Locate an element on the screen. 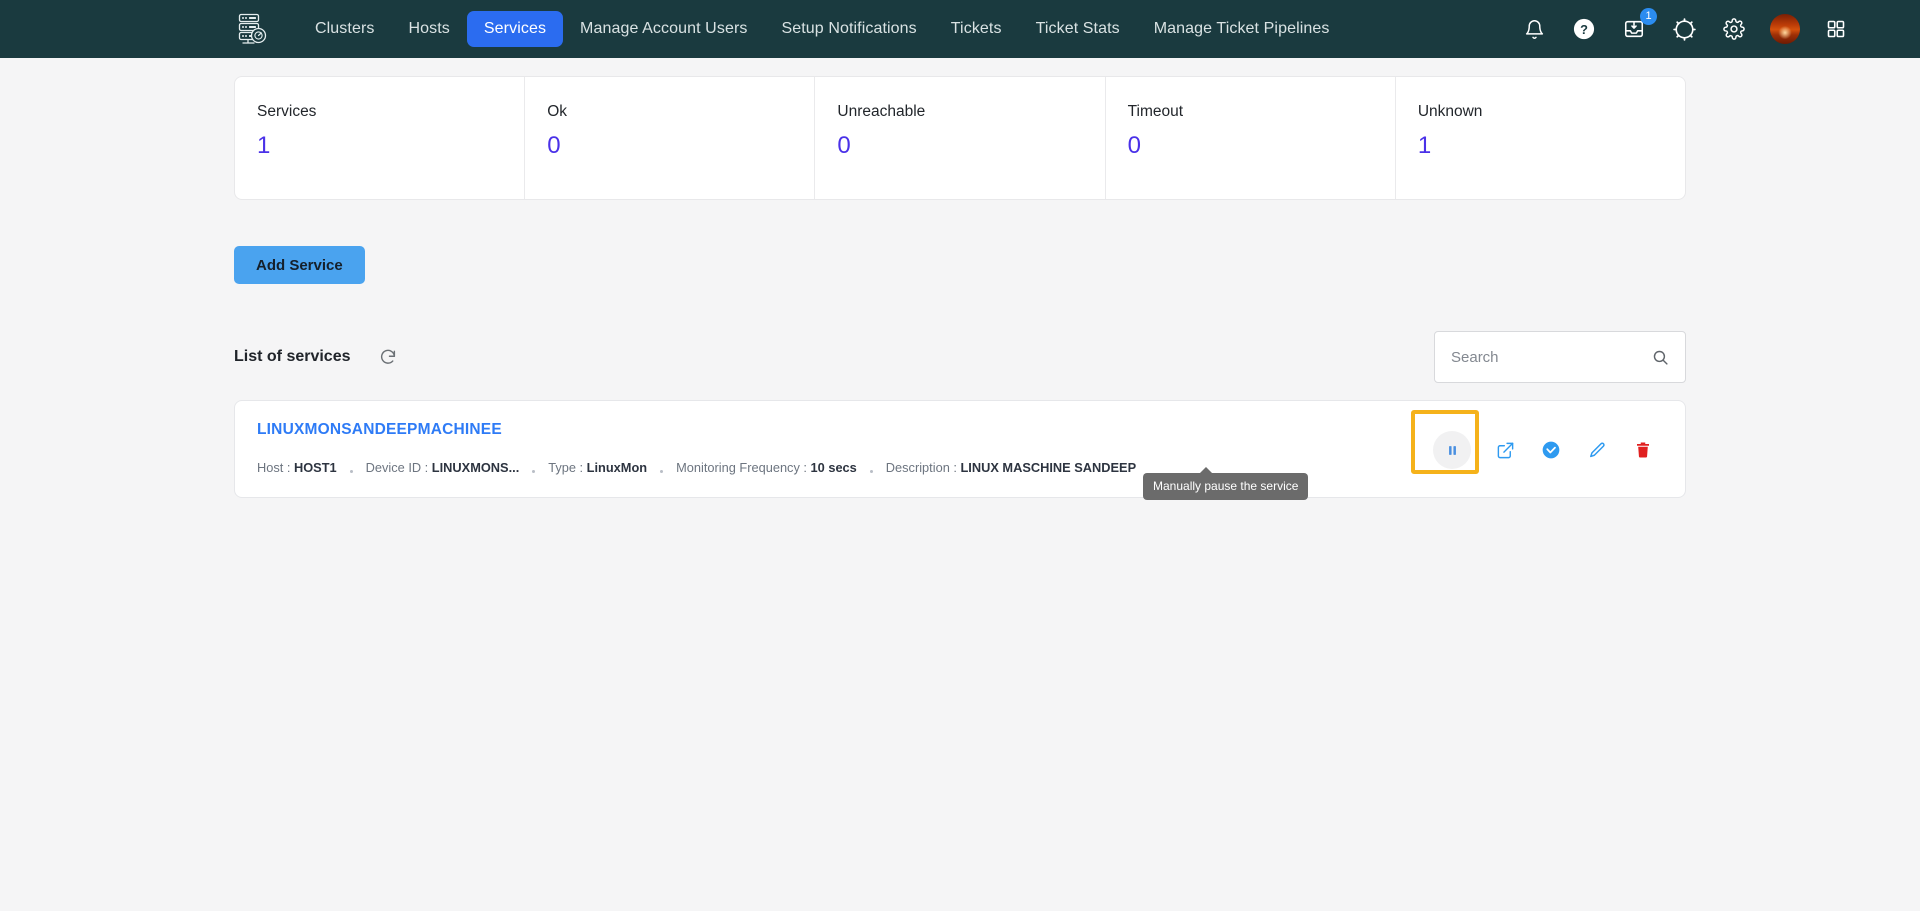 Image resolution: width=1920 pixels, height=911 pixels. edit-pencil-icon is located at coordinates (1597, 450).